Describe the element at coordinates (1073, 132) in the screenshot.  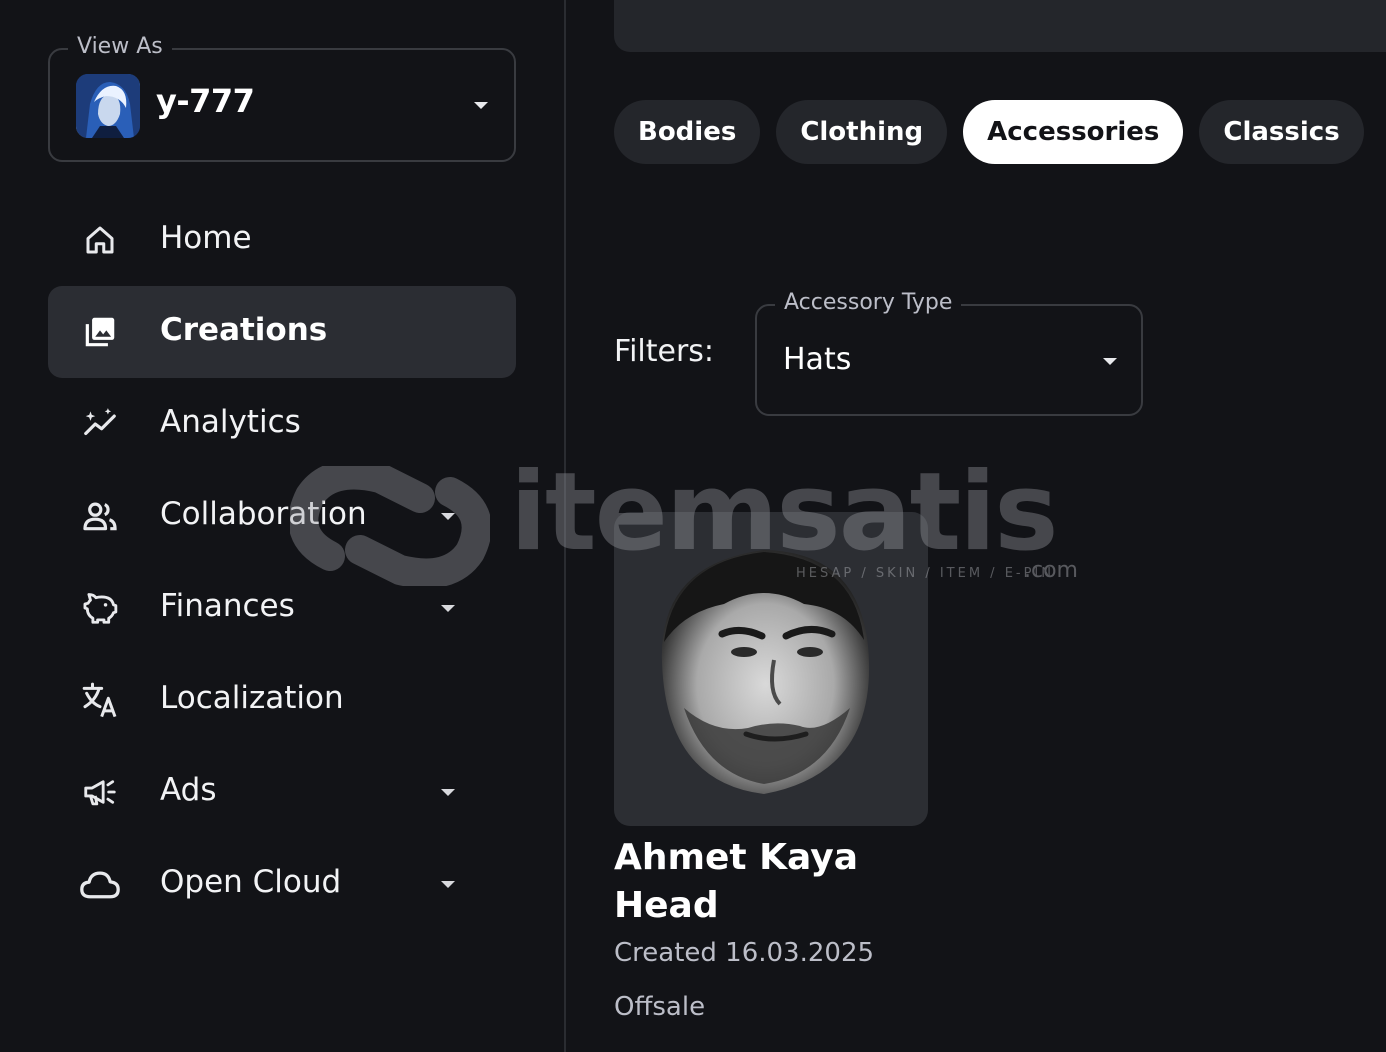
I see `tab-accessories: Accessories` at that location.